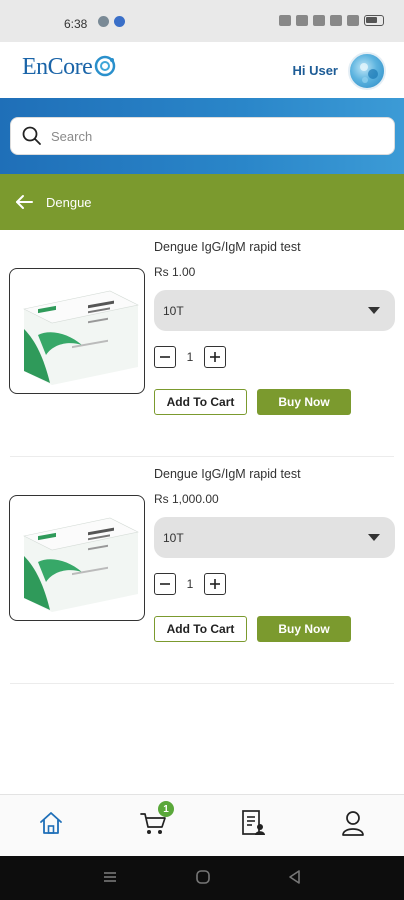 Image resolution: width=404 pixels, height=900 pixels. I want to click on search-input, so click(201, 136).